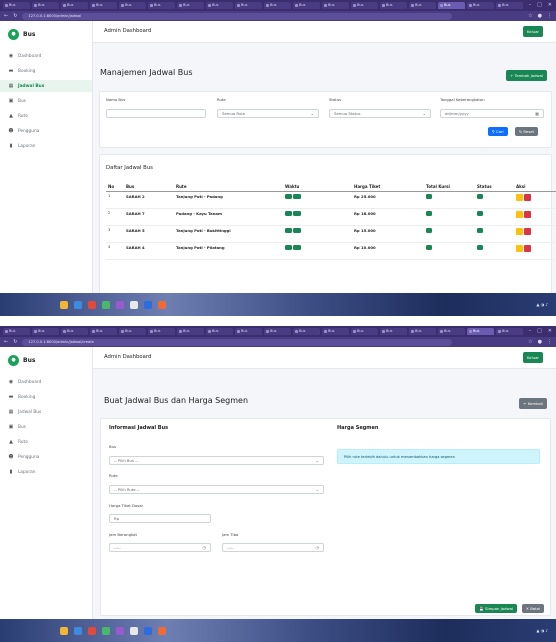 The image size is (556, 642). I want to click on bus-select: -- Pilih Bus -- ⌄, so click(216, 460).